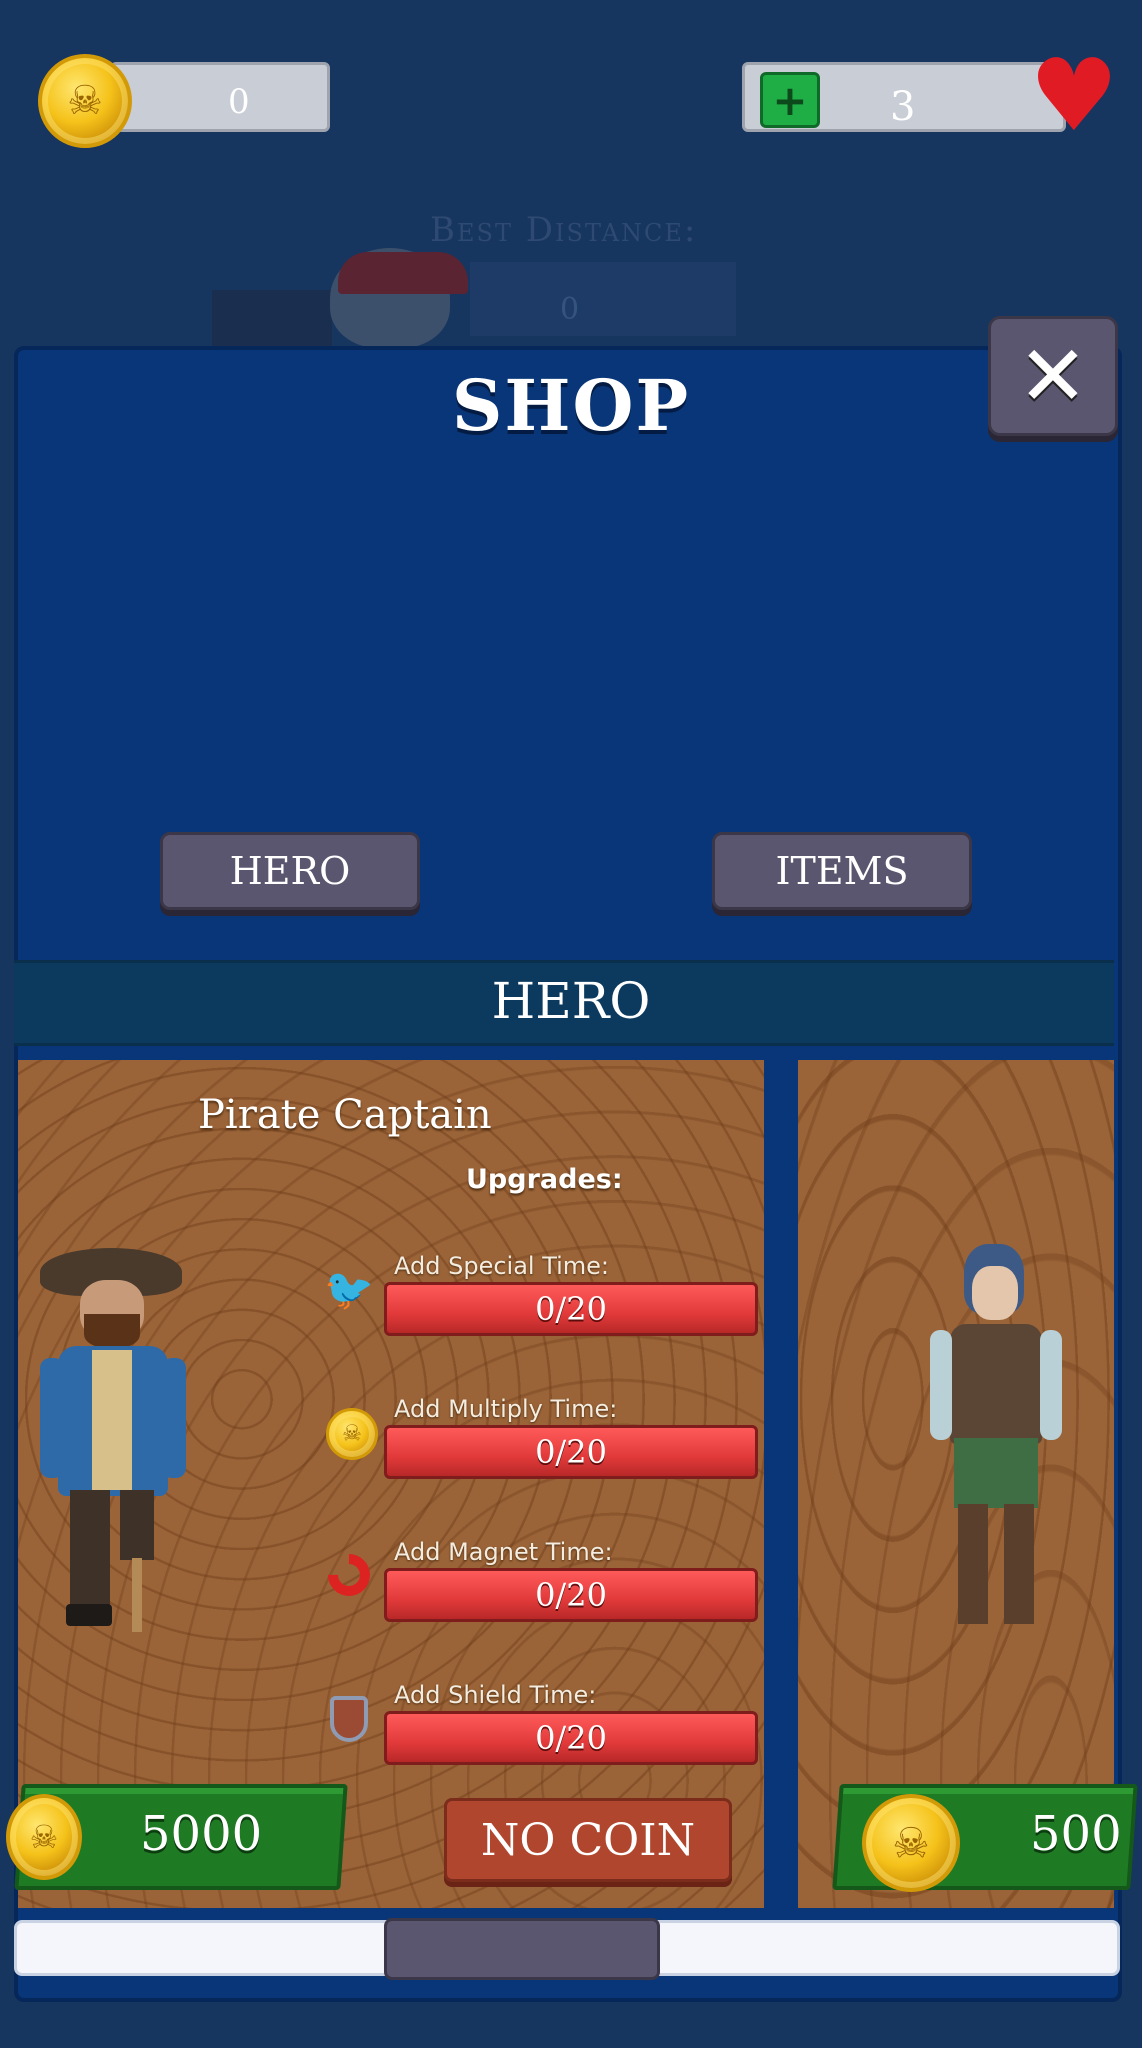 The image size is (1142, 2048). I want to click on upgrades-label: Upgrades:, so click(544, 1179).